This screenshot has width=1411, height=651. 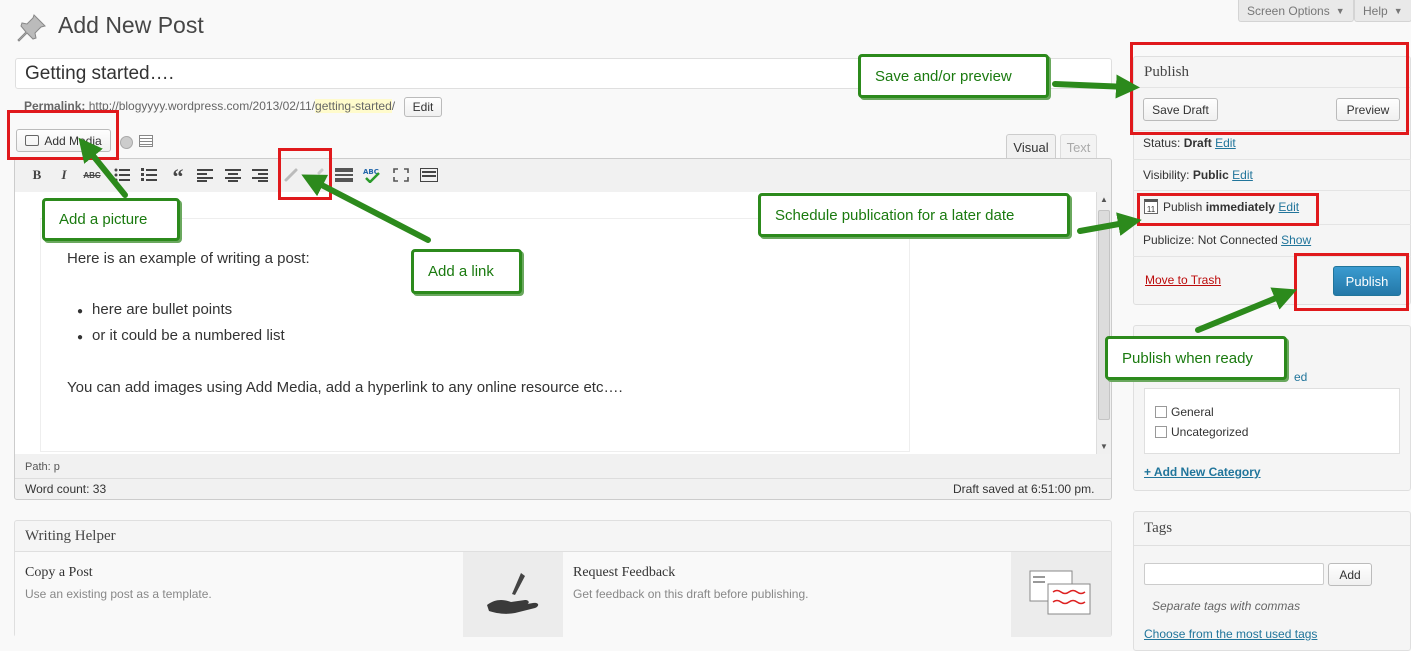 I want to click on arrow-add-picture, so click(x=103, y=167).